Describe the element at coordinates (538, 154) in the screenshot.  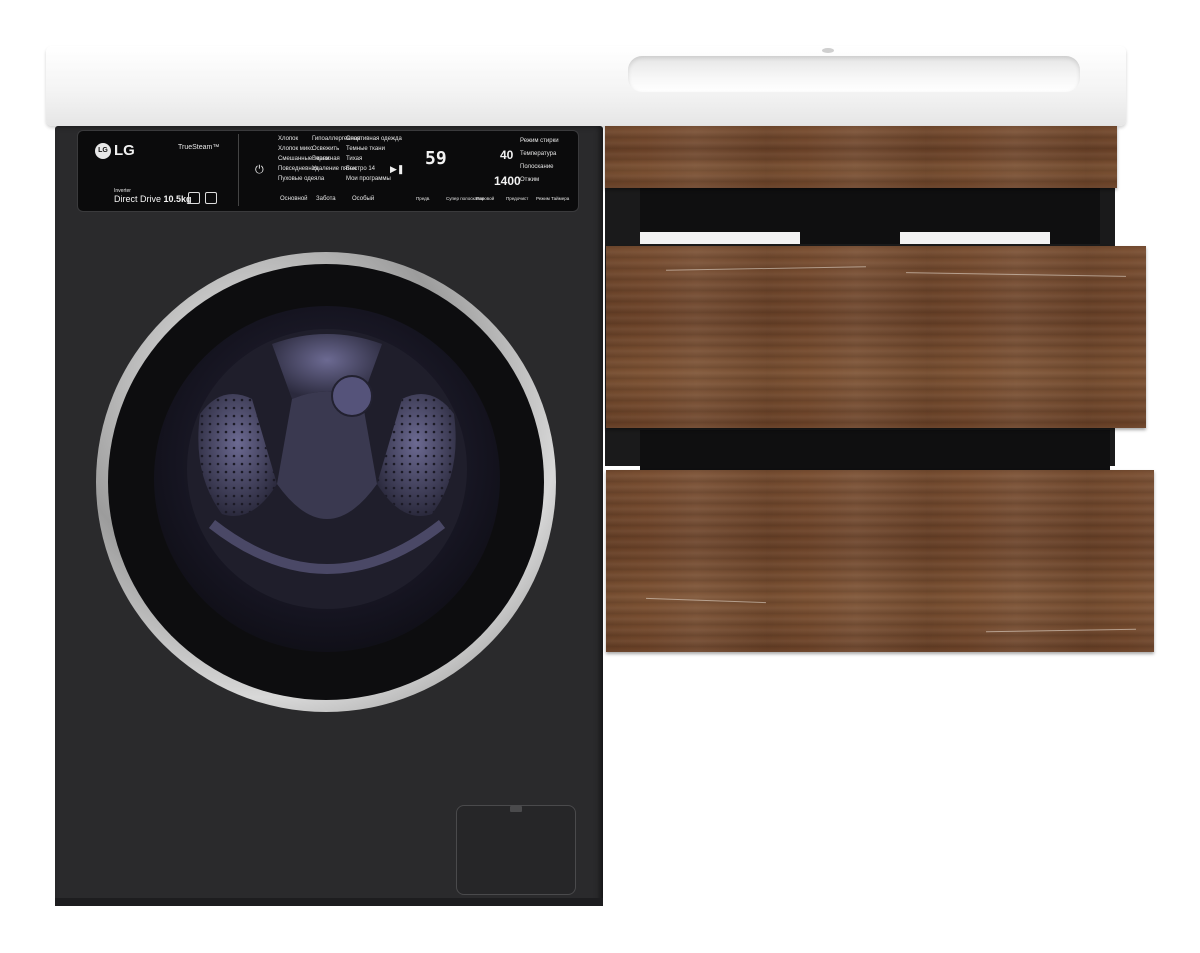
I see `setting-button: Температура` at that location.